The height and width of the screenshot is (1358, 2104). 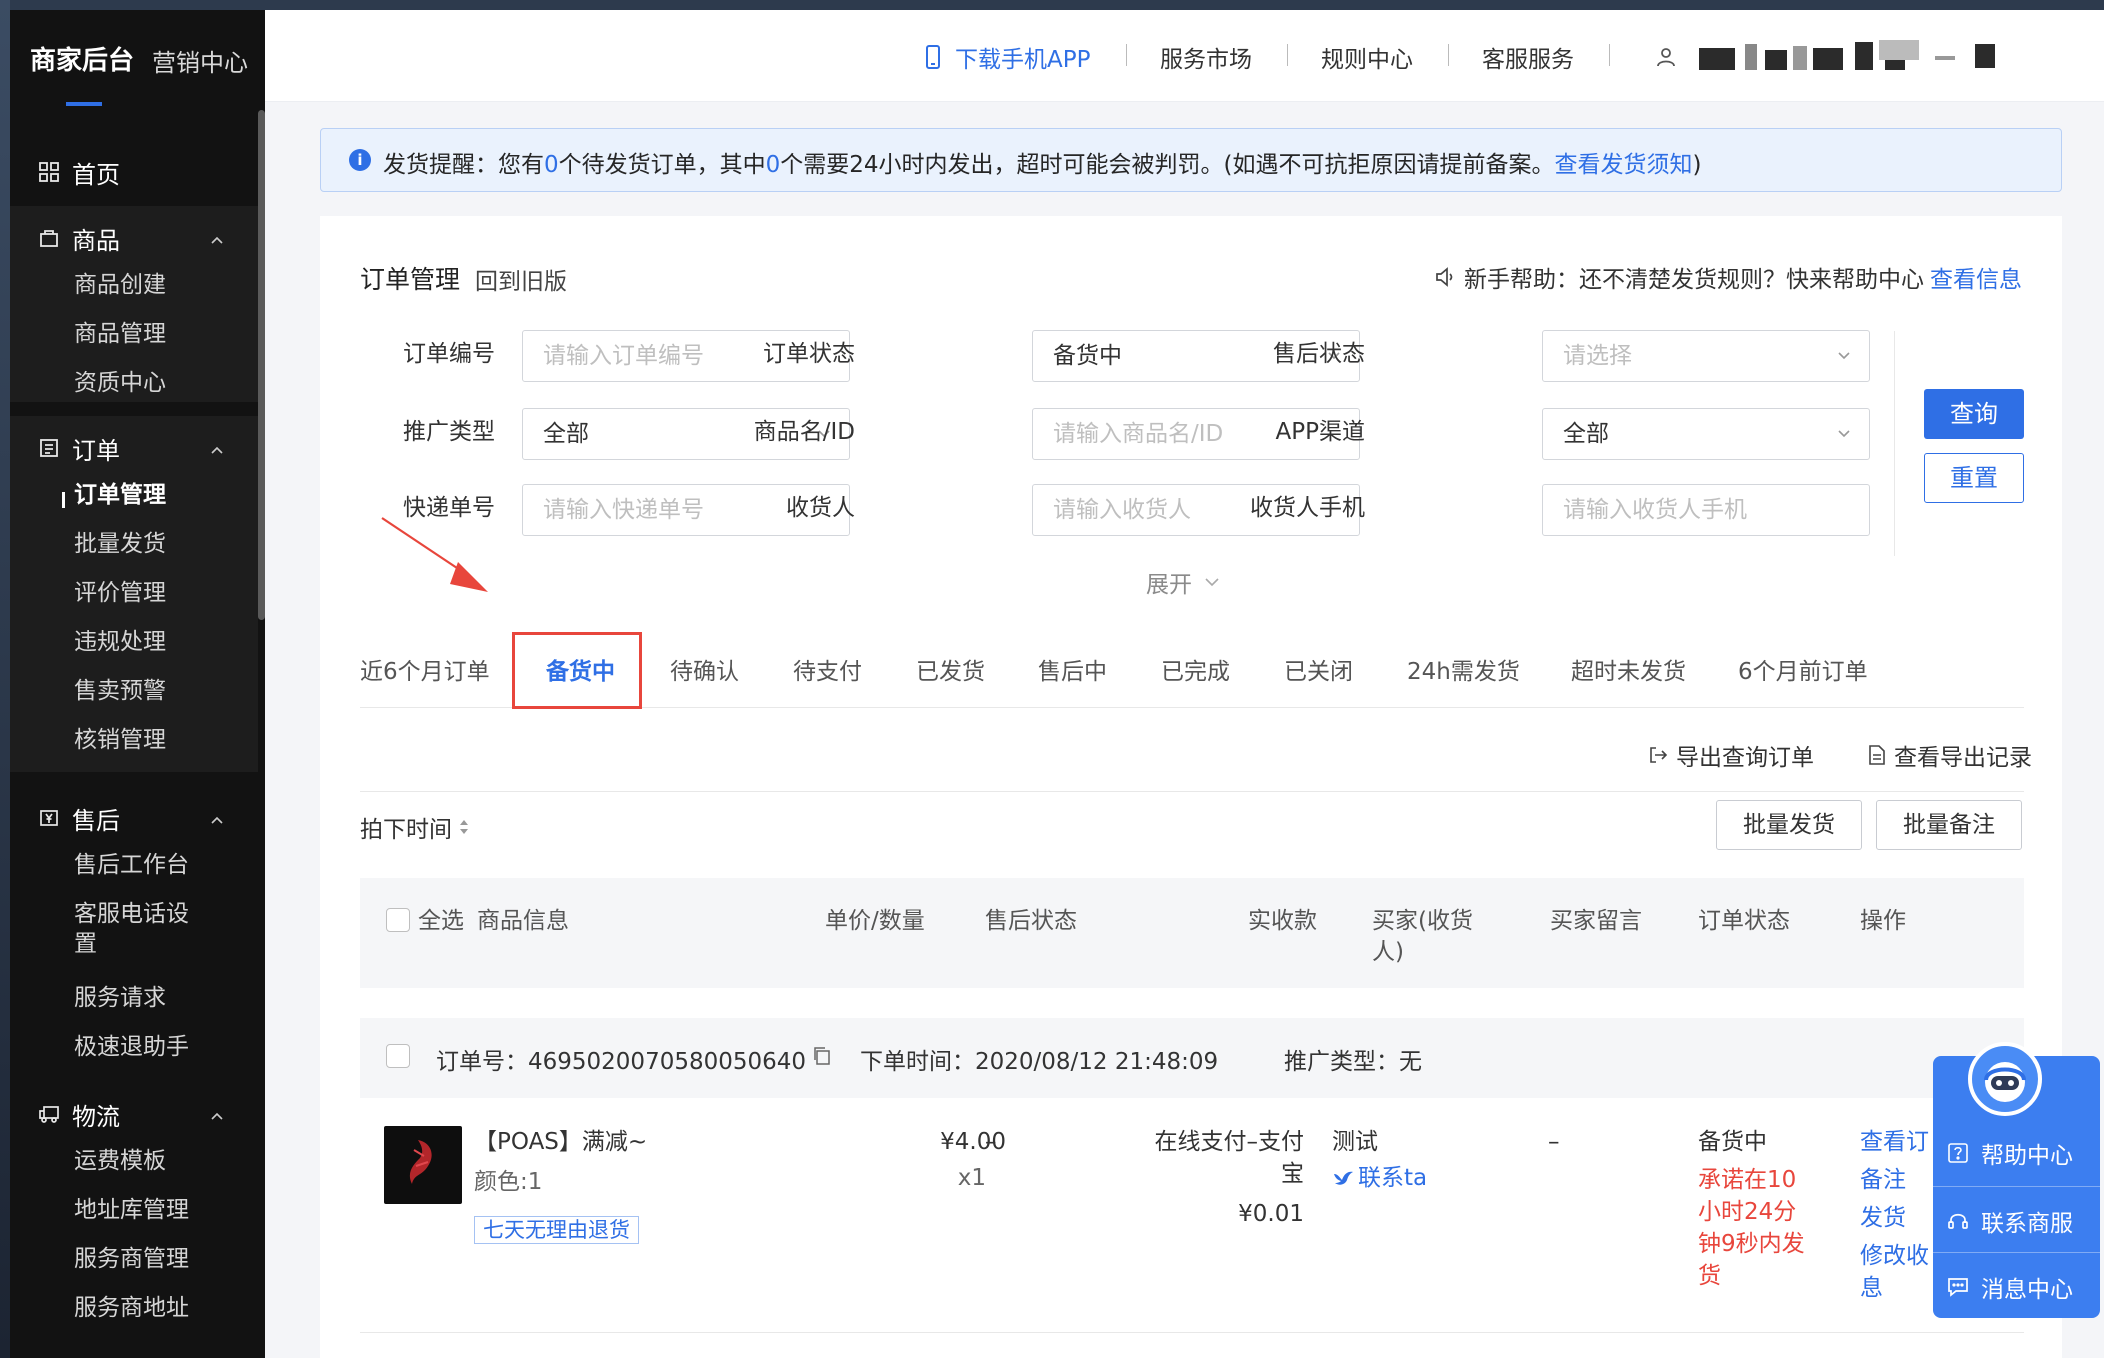 I want to click on sidebar-item-freight: 运费模板, so click(x=120, y=1161).